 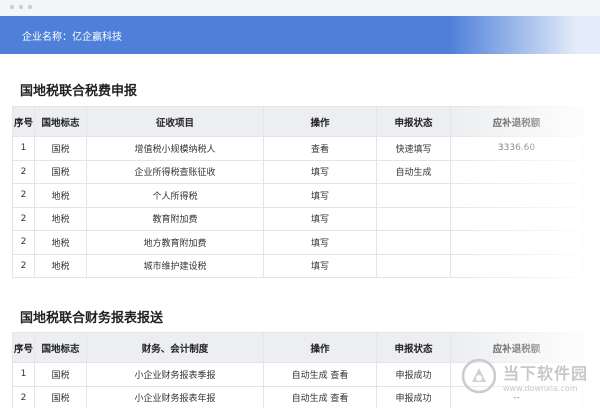 What do you see at coordinates (175, 148) in the screenshot?
I see `cell-tax-item: 增值税小规模纳税人` at bounding box center [175, 148].